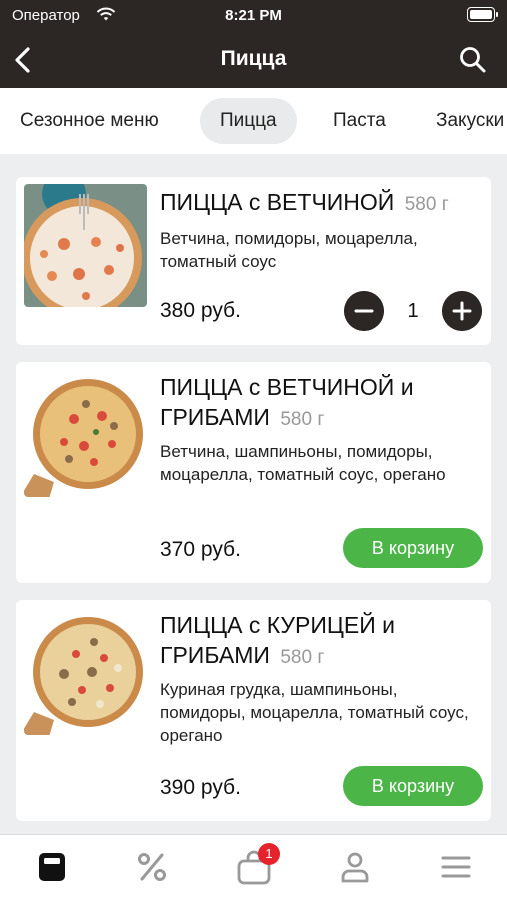  I want to click on discount-icon, so click(152, 867).